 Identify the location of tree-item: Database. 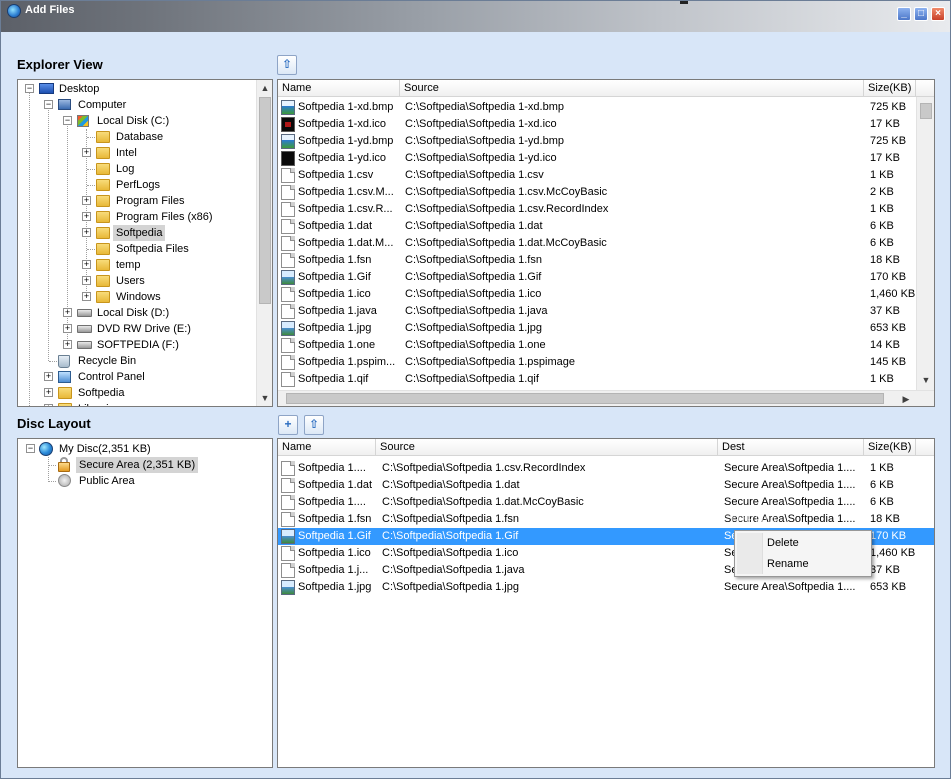
(137, 137).